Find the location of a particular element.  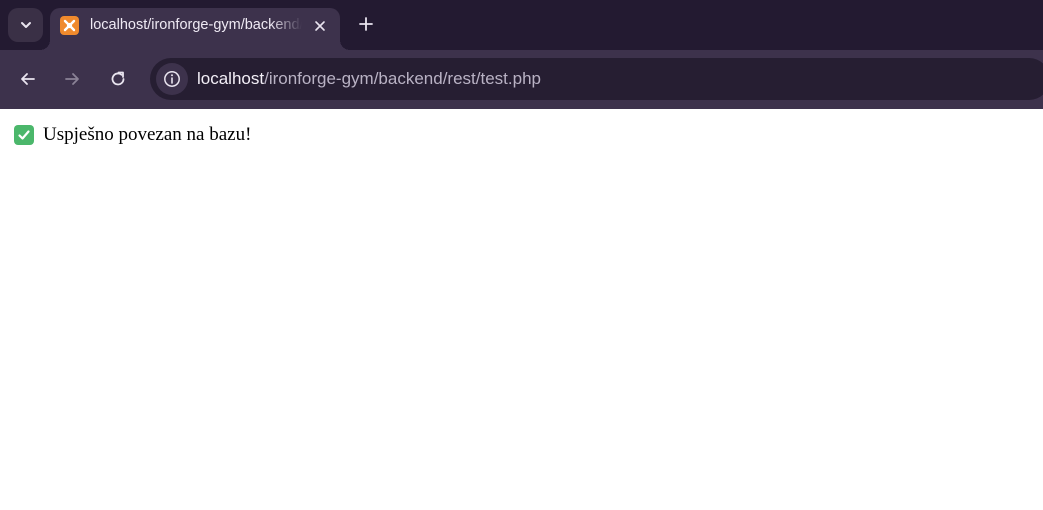

xampp-icon is located at coordinates (69, 25).